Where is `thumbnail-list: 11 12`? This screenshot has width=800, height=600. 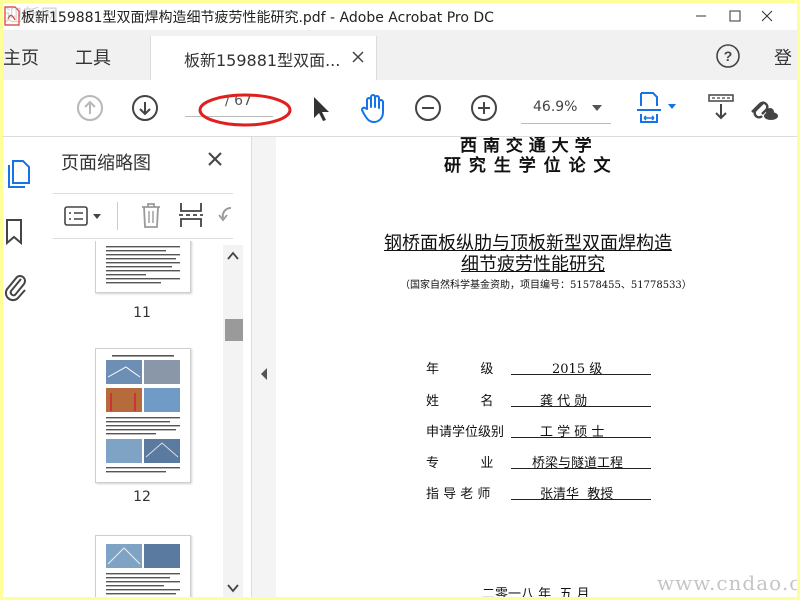
thumbnail-list: 11 12 is located at coordinates (137, 419).